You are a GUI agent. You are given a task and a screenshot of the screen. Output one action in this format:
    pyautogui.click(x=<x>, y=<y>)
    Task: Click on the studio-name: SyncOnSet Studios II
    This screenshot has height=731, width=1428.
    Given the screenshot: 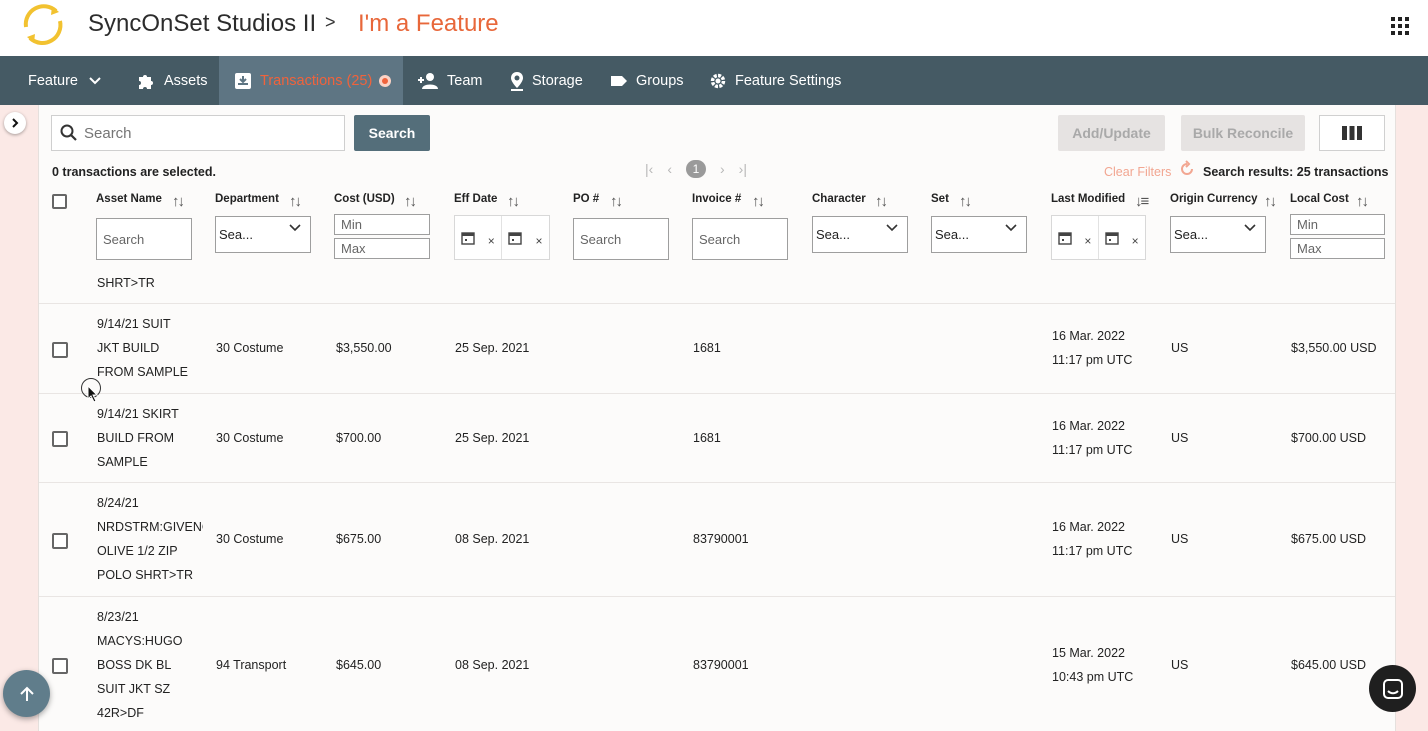 What is the action you would take?
    pyautogui.click(x=202, y=24)
    